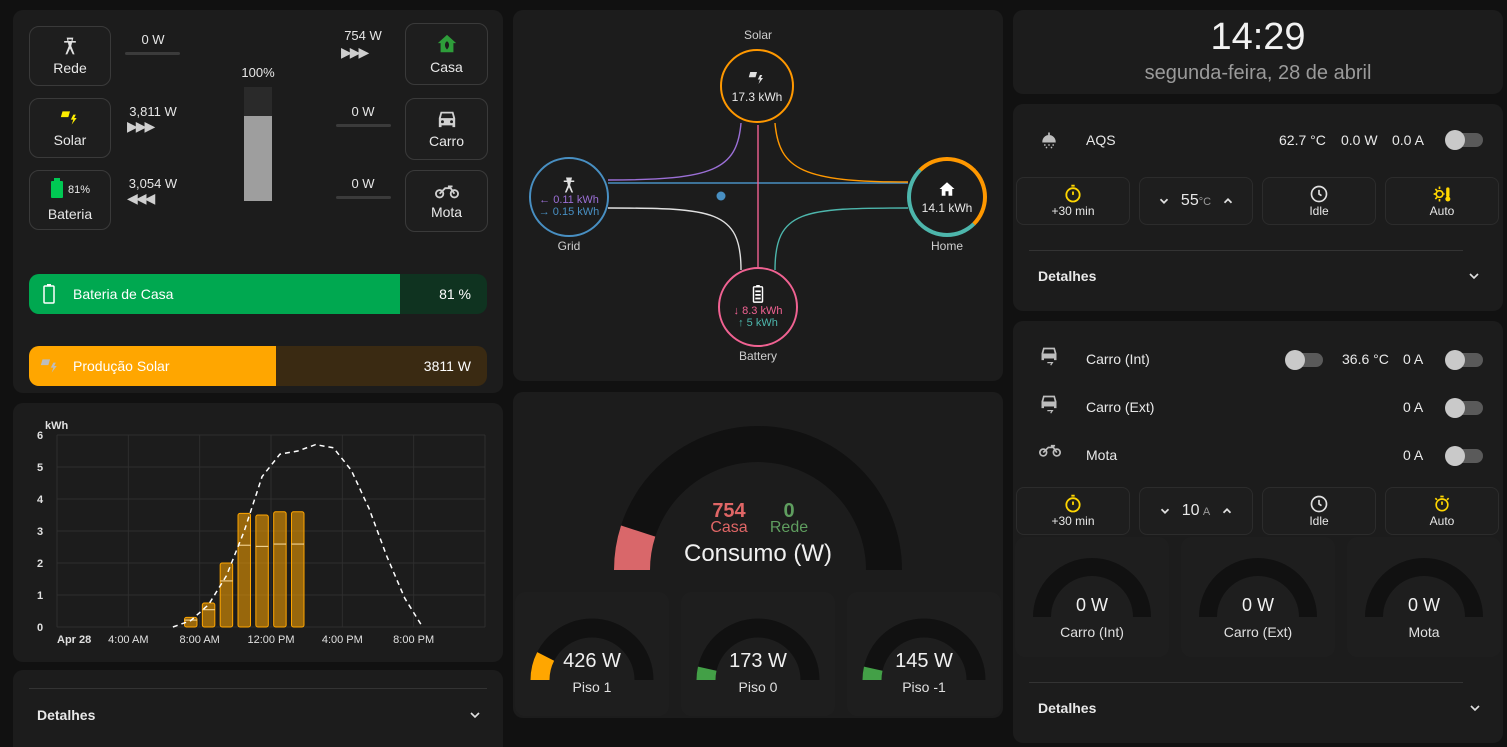 This screenshot has width=1507, height=747. What do you see at coordinates (1442, 521) in the screenshot?
I see `charger-auto-label: Auto` at bounding box center [1442, 521].